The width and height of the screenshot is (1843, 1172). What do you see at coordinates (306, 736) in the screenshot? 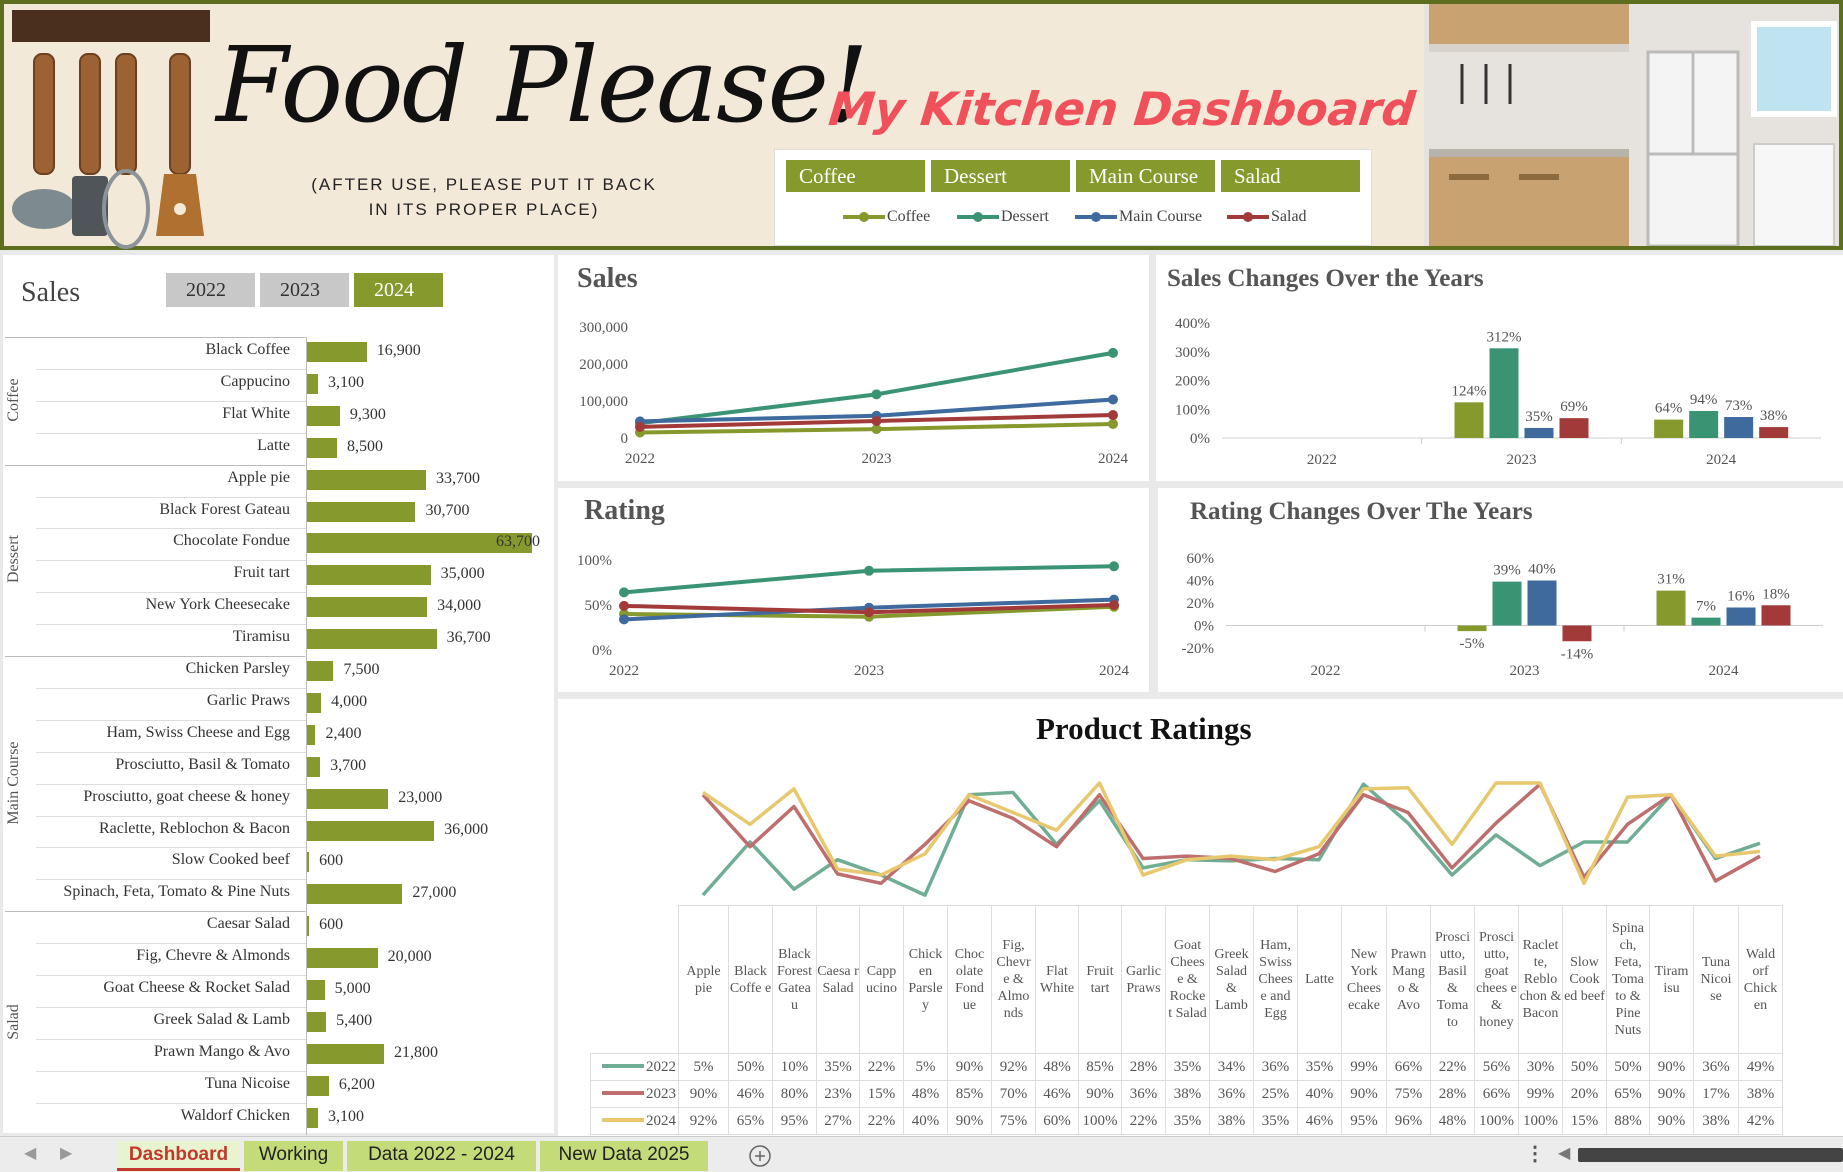
I see `bar-axis` at bounding box center [306, 736].